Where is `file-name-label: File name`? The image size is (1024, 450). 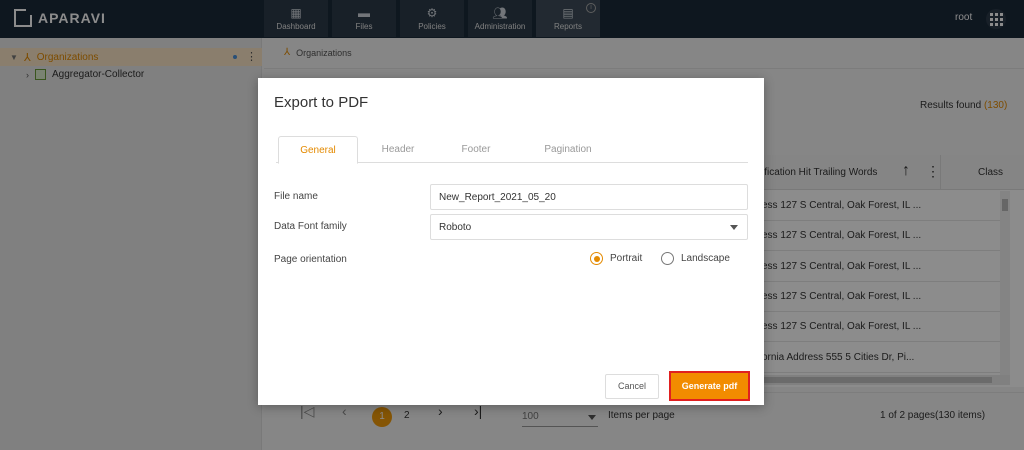
file-name-label: File name is located at coordinates (296, 196).